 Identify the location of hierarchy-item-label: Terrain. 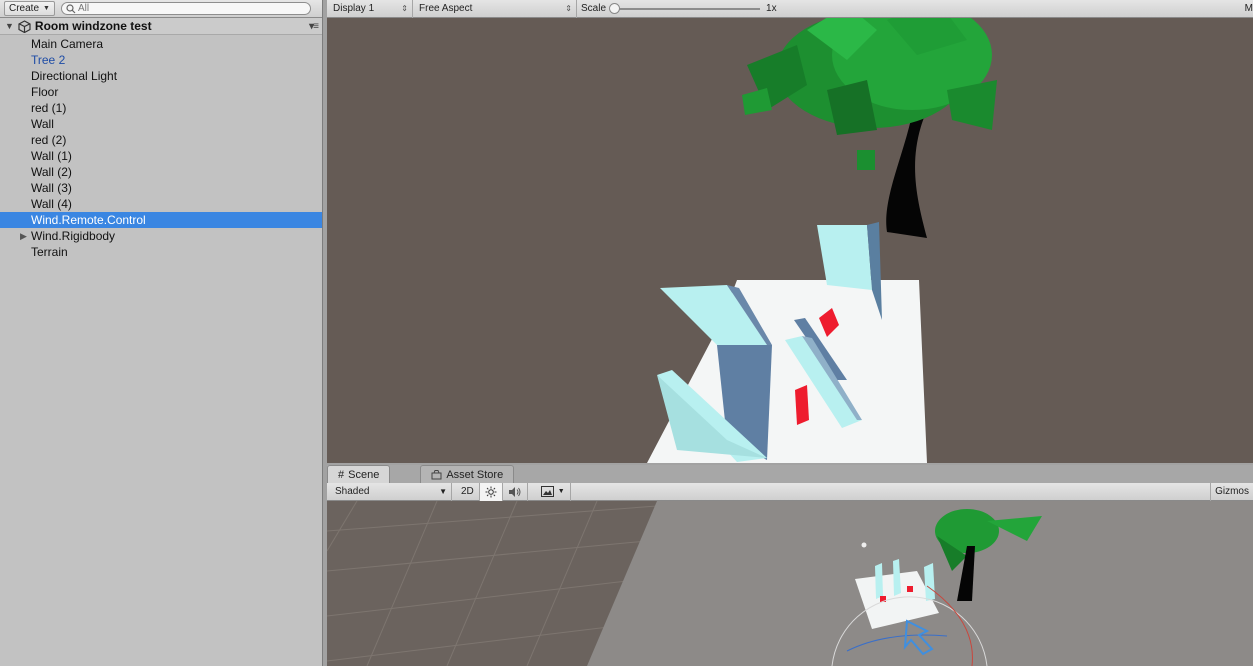
(49, 252).